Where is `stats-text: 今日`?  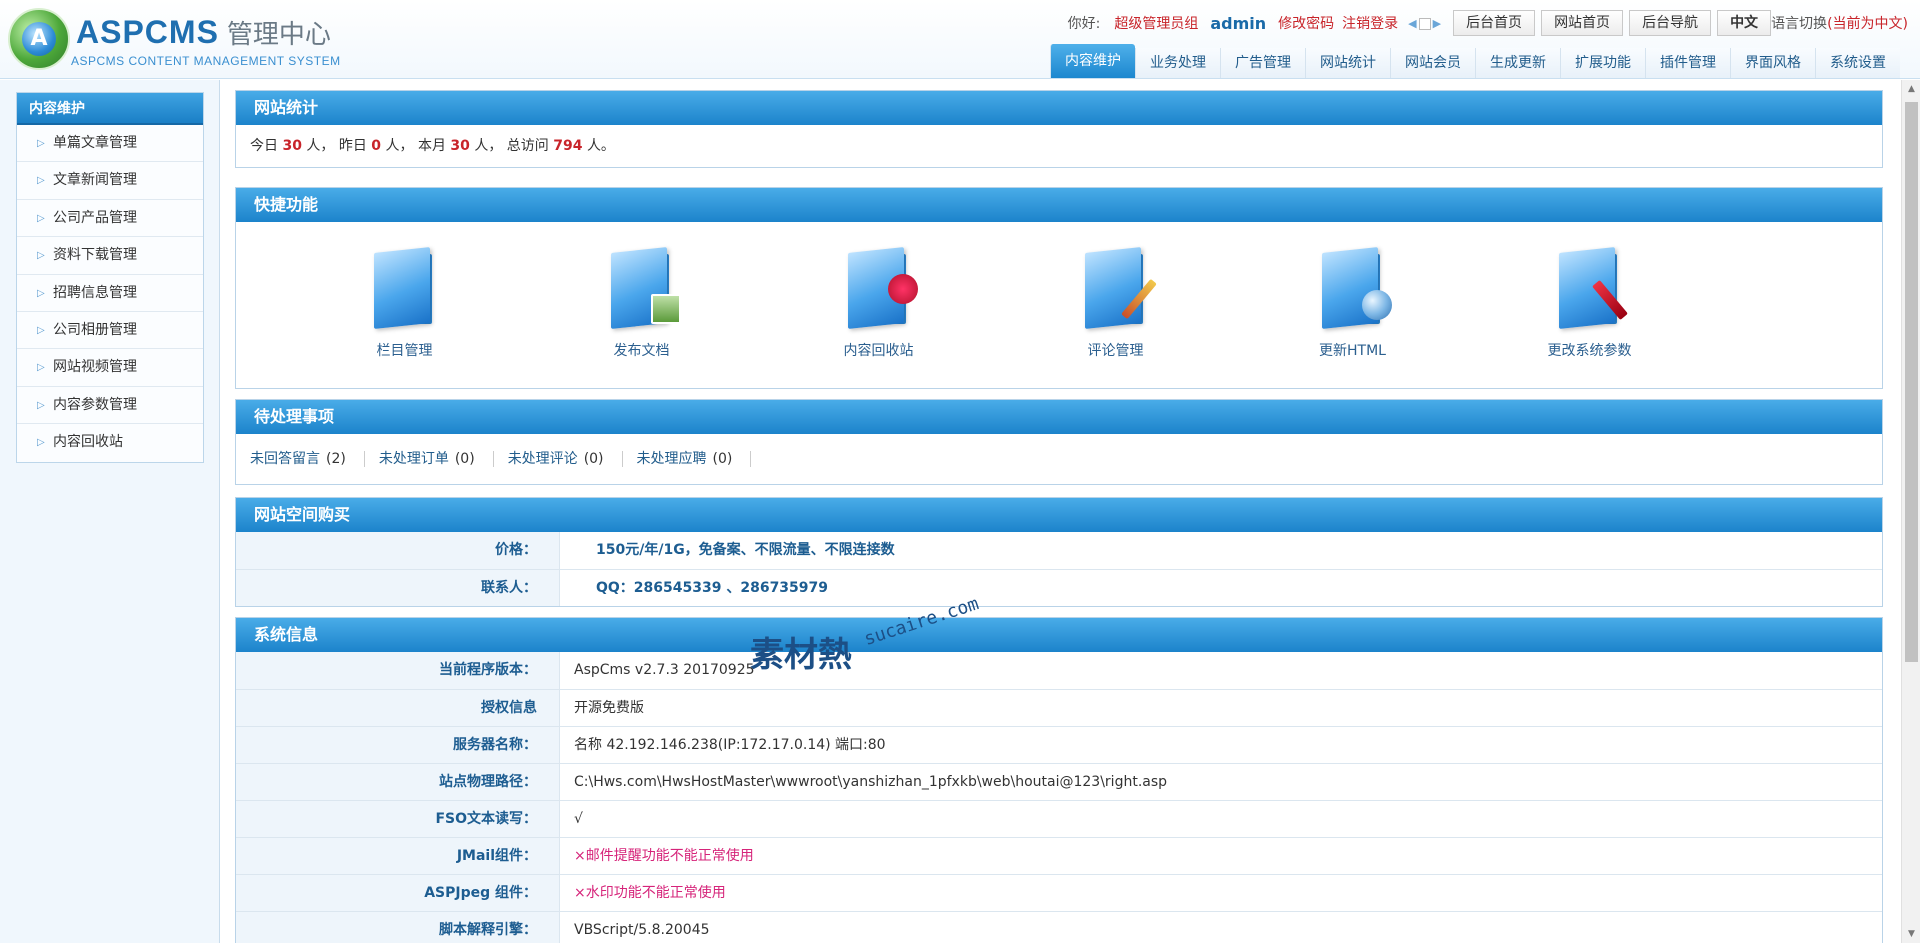
stats-text: 今日 is located at coordinates (264, 146).